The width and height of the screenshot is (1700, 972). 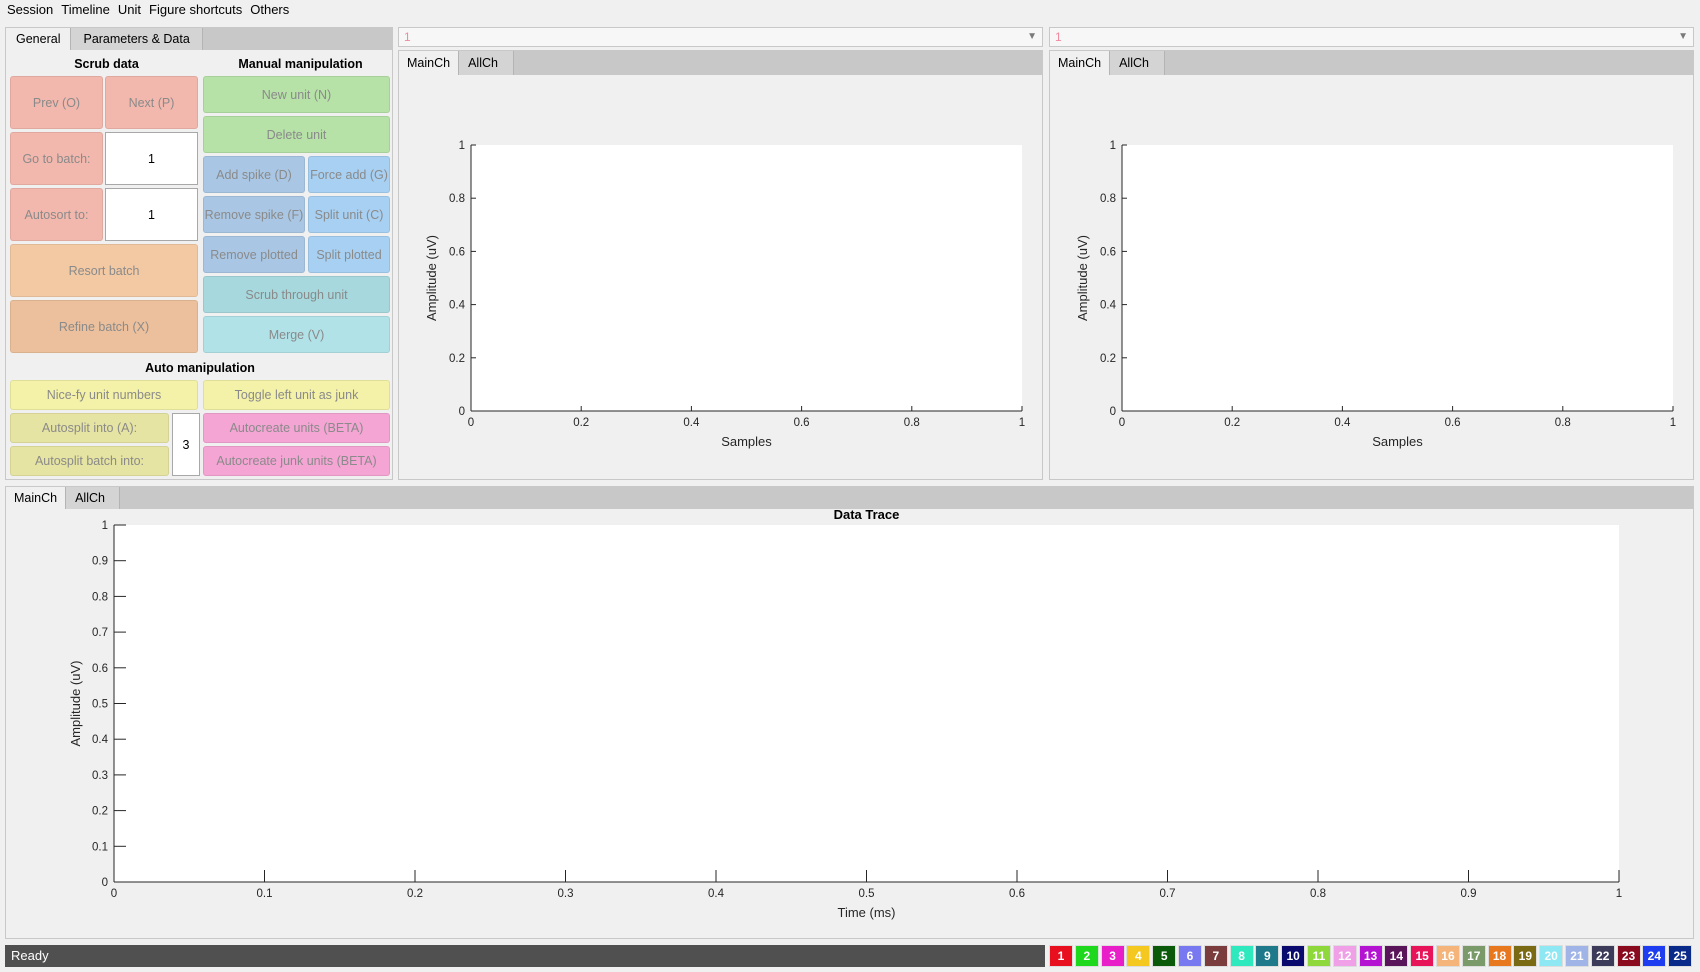 What do you see at coordinates (1654, 956) in the screenshot?
I see `unit-color-swatch-24: 24` at bounding box center [1654, 956].